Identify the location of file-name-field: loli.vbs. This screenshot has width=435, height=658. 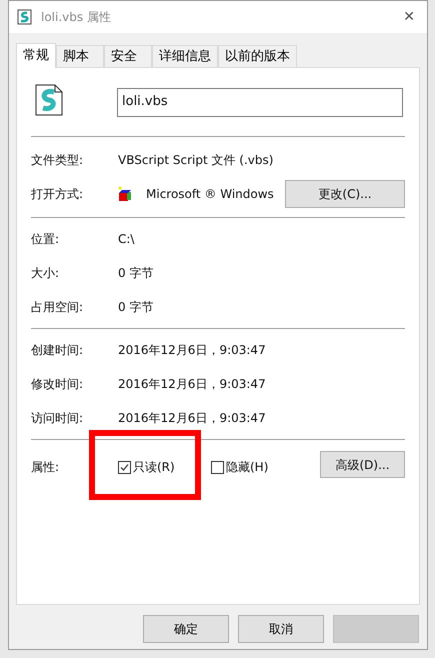
(260, 102).